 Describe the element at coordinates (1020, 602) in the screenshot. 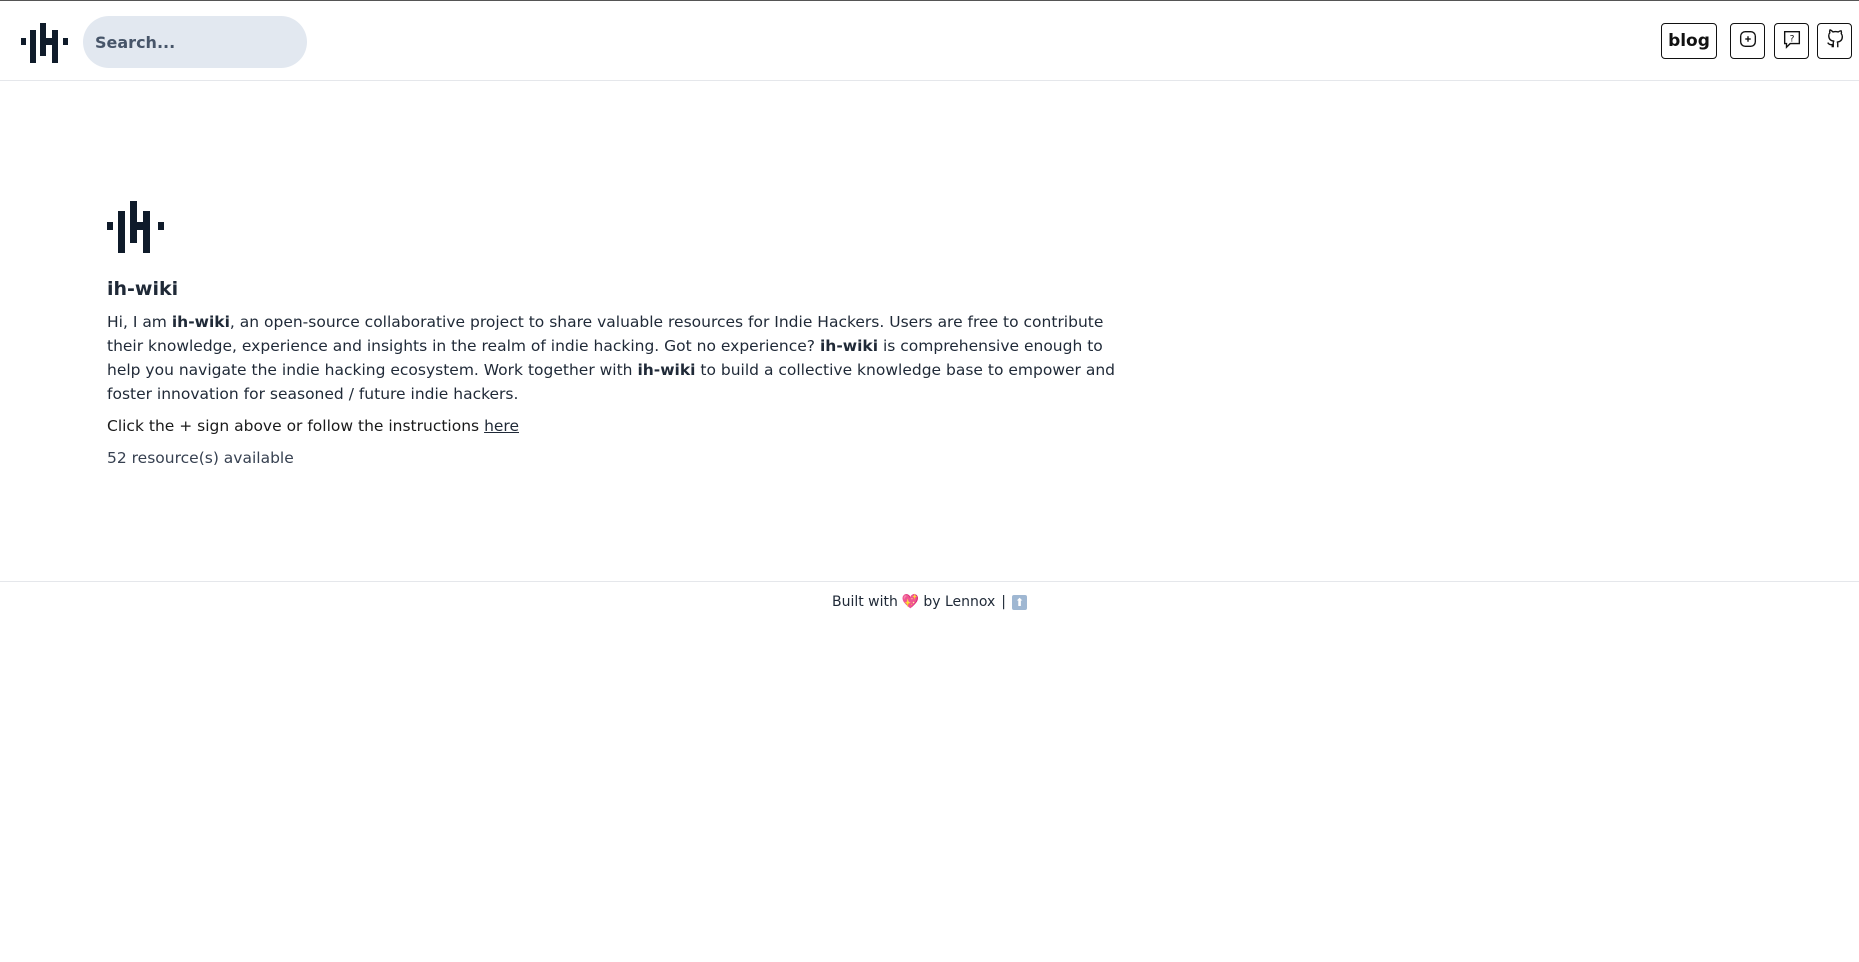

I see `back-to-top-icon: ⬆` at that location.